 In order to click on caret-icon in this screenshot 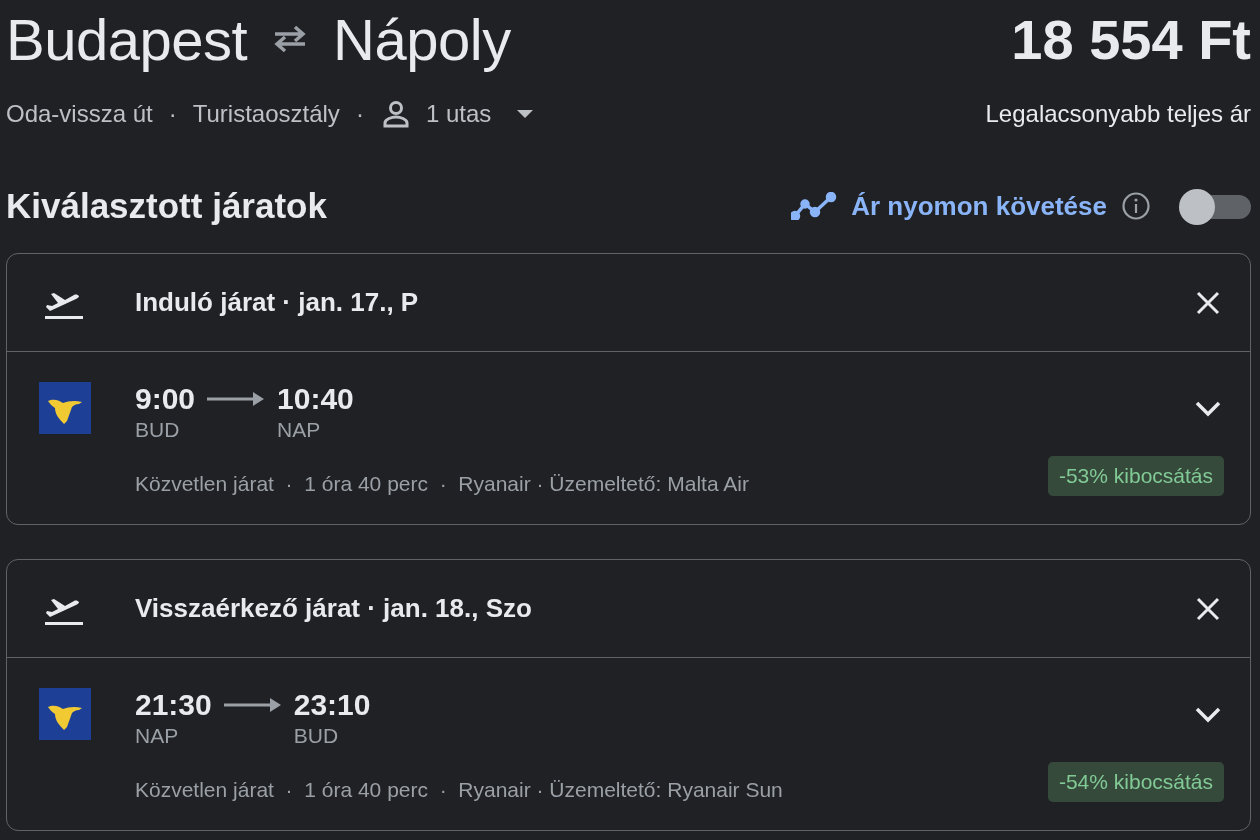, I will do `click(525, 114)`.